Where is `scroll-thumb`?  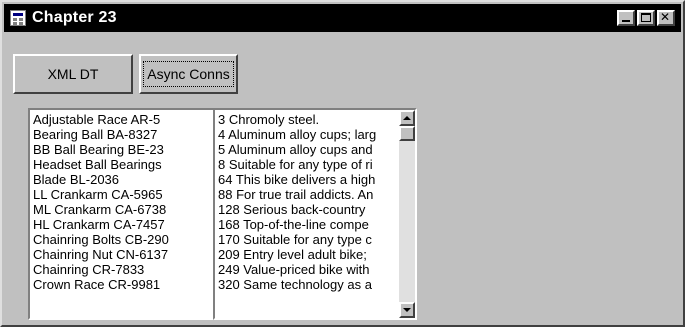
scroll-thumb is located at coordinates (407, 133).